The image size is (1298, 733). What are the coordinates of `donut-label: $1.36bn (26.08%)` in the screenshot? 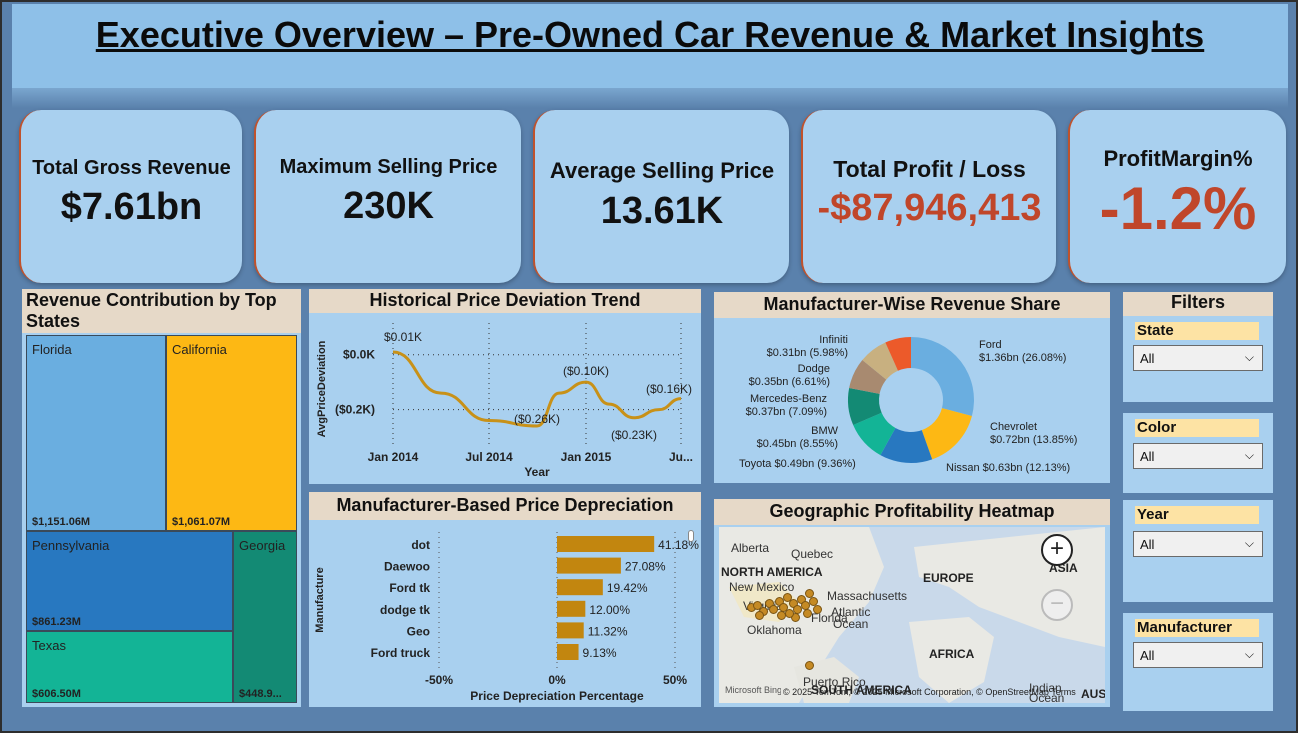 It's located at (1022, 358).